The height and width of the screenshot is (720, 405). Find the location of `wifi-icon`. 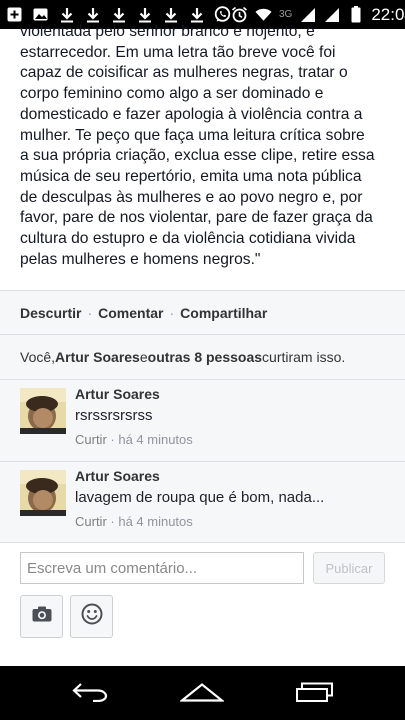

wifi-icon is located at coordinates (263, 14).